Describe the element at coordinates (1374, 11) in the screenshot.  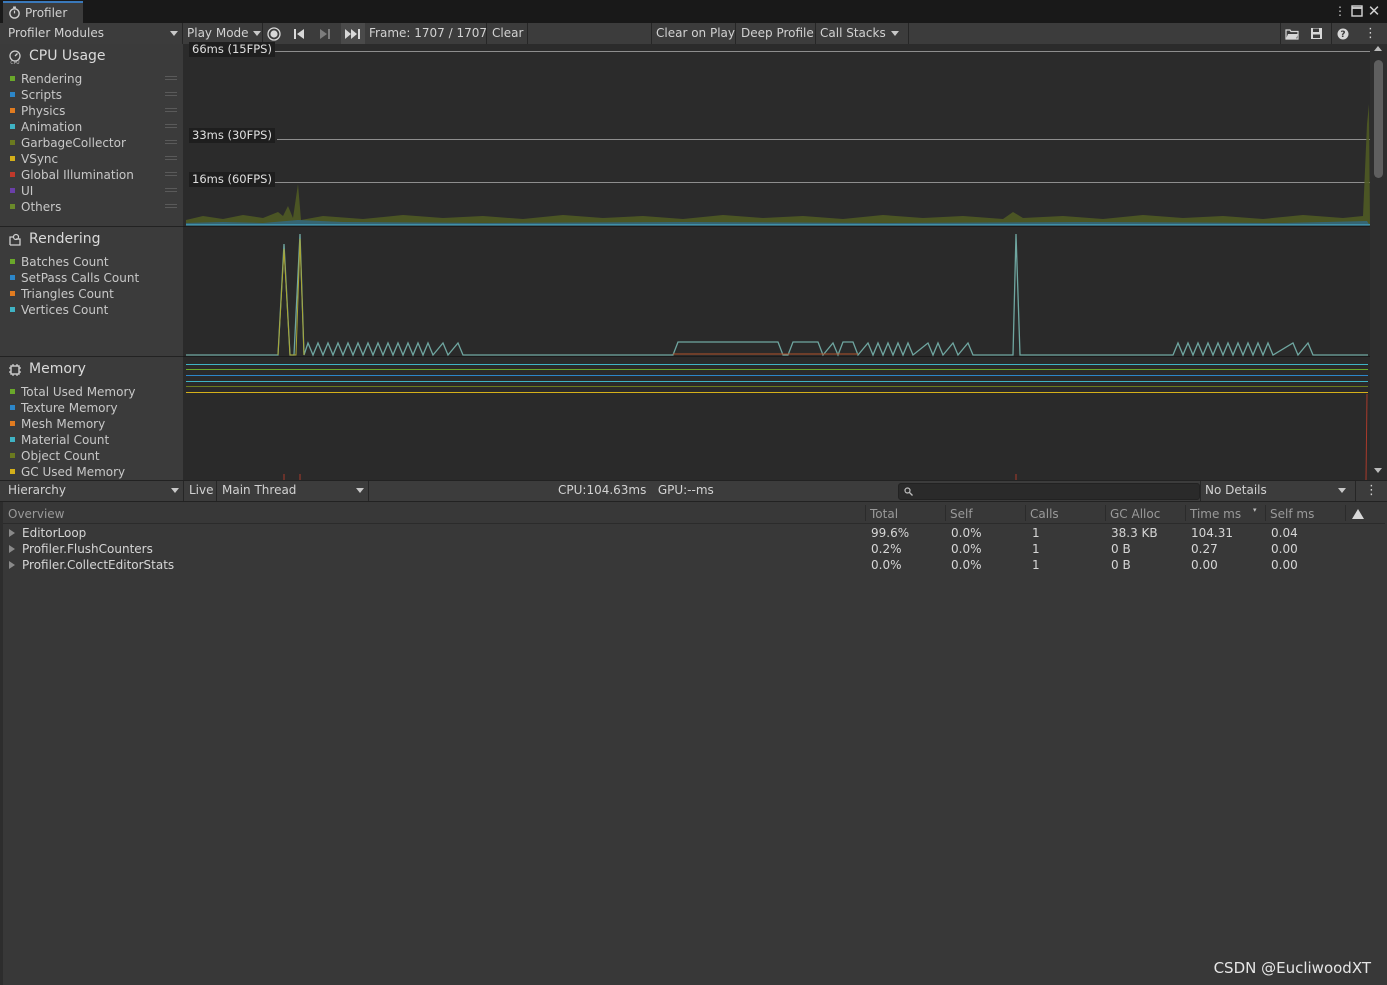
I see `close-icon: ✕` at that location.